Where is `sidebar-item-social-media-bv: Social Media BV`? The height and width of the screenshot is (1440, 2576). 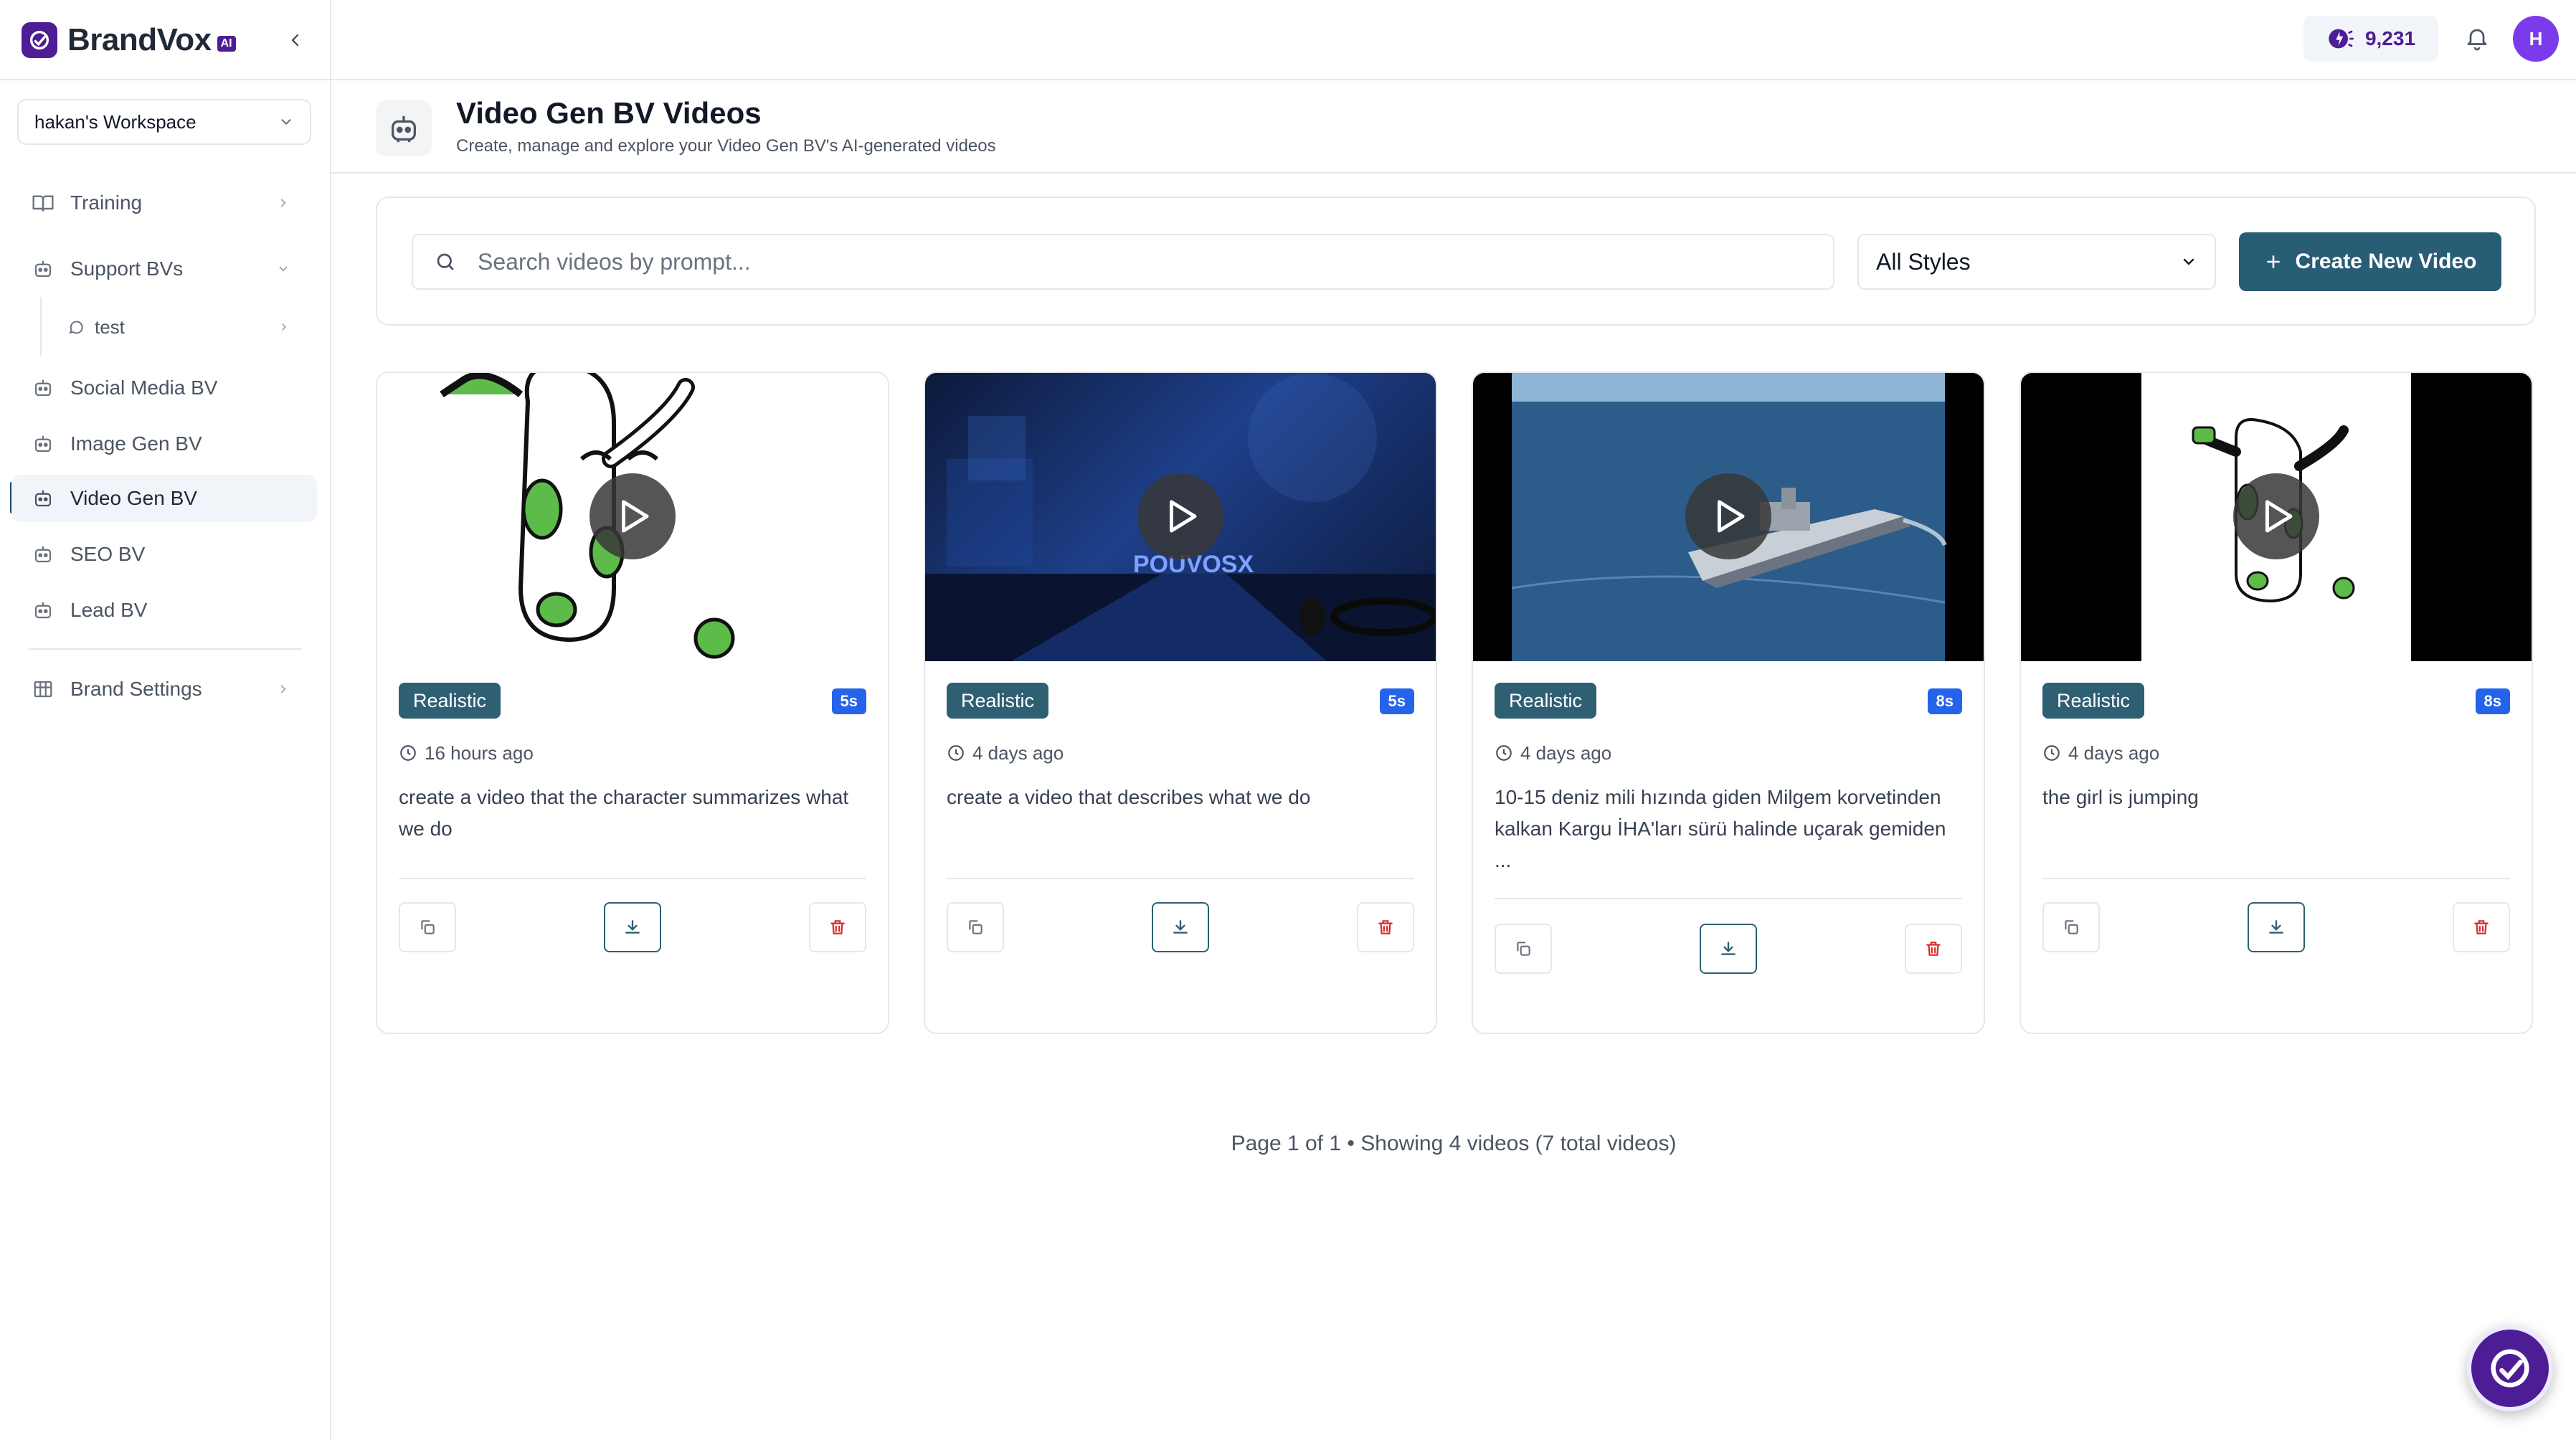 sidebar-item-social-media-bv: Social Media BV is located at coordinates (164, 388).